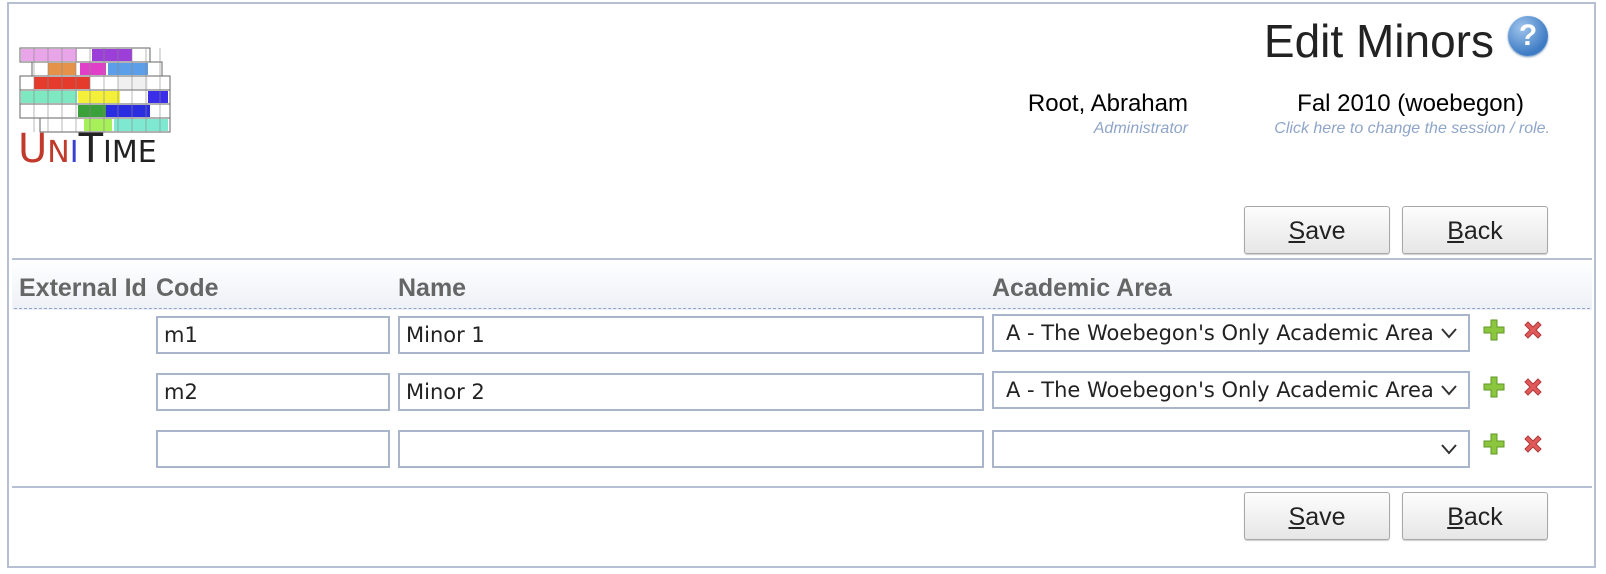 The height and width of the screenshot is (574, 1606). What do you see at coordinates (691, 392) in the screenshot?
I see `name-input: Minor 2` at bounding box center [691, 392].